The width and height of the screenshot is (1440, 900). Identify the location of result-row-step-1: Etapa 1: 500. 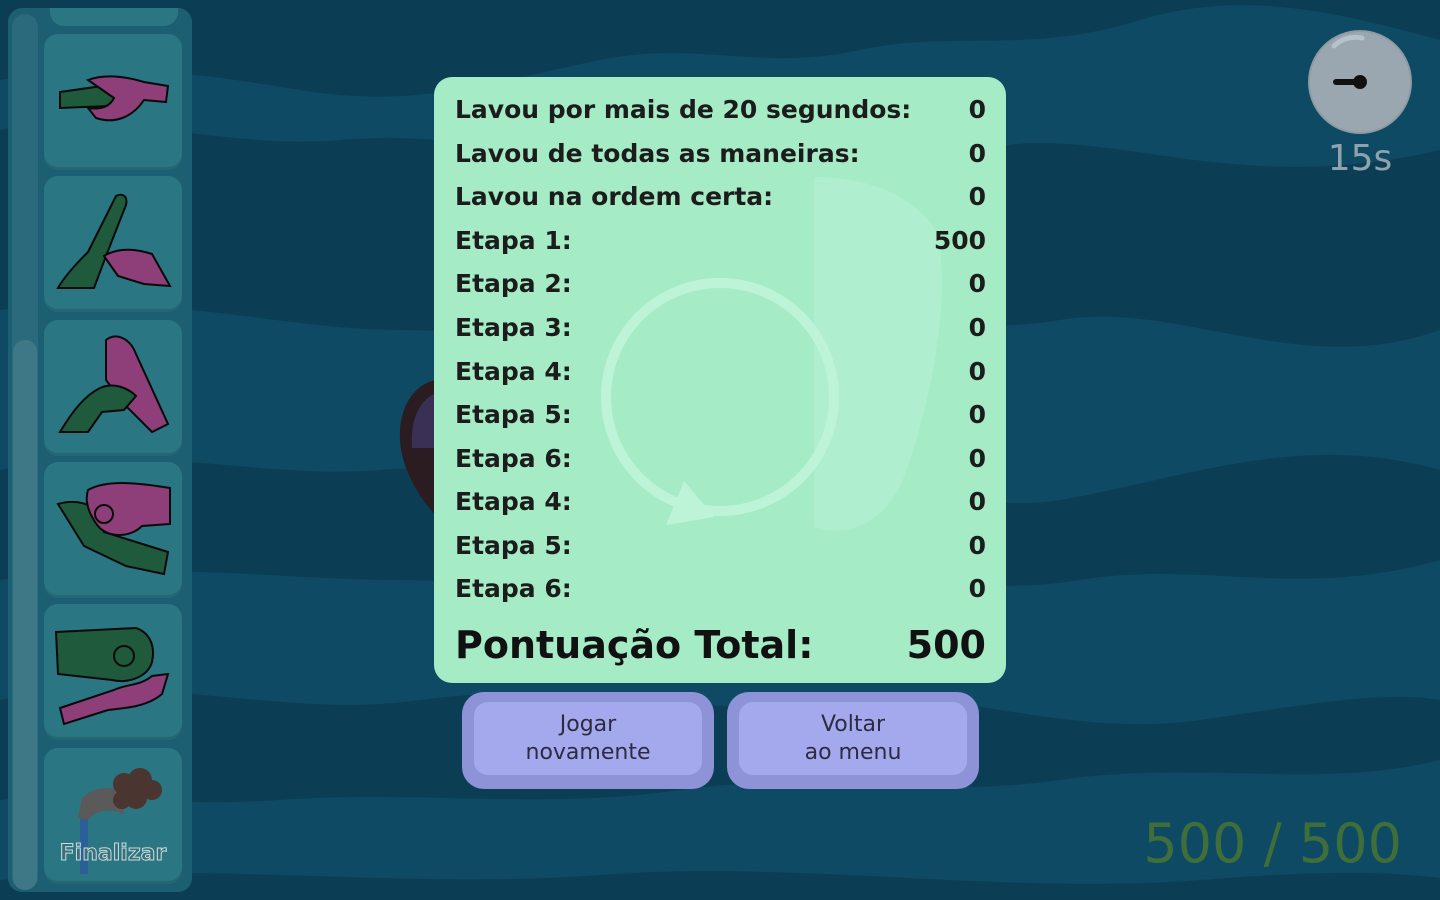
(720, 240).